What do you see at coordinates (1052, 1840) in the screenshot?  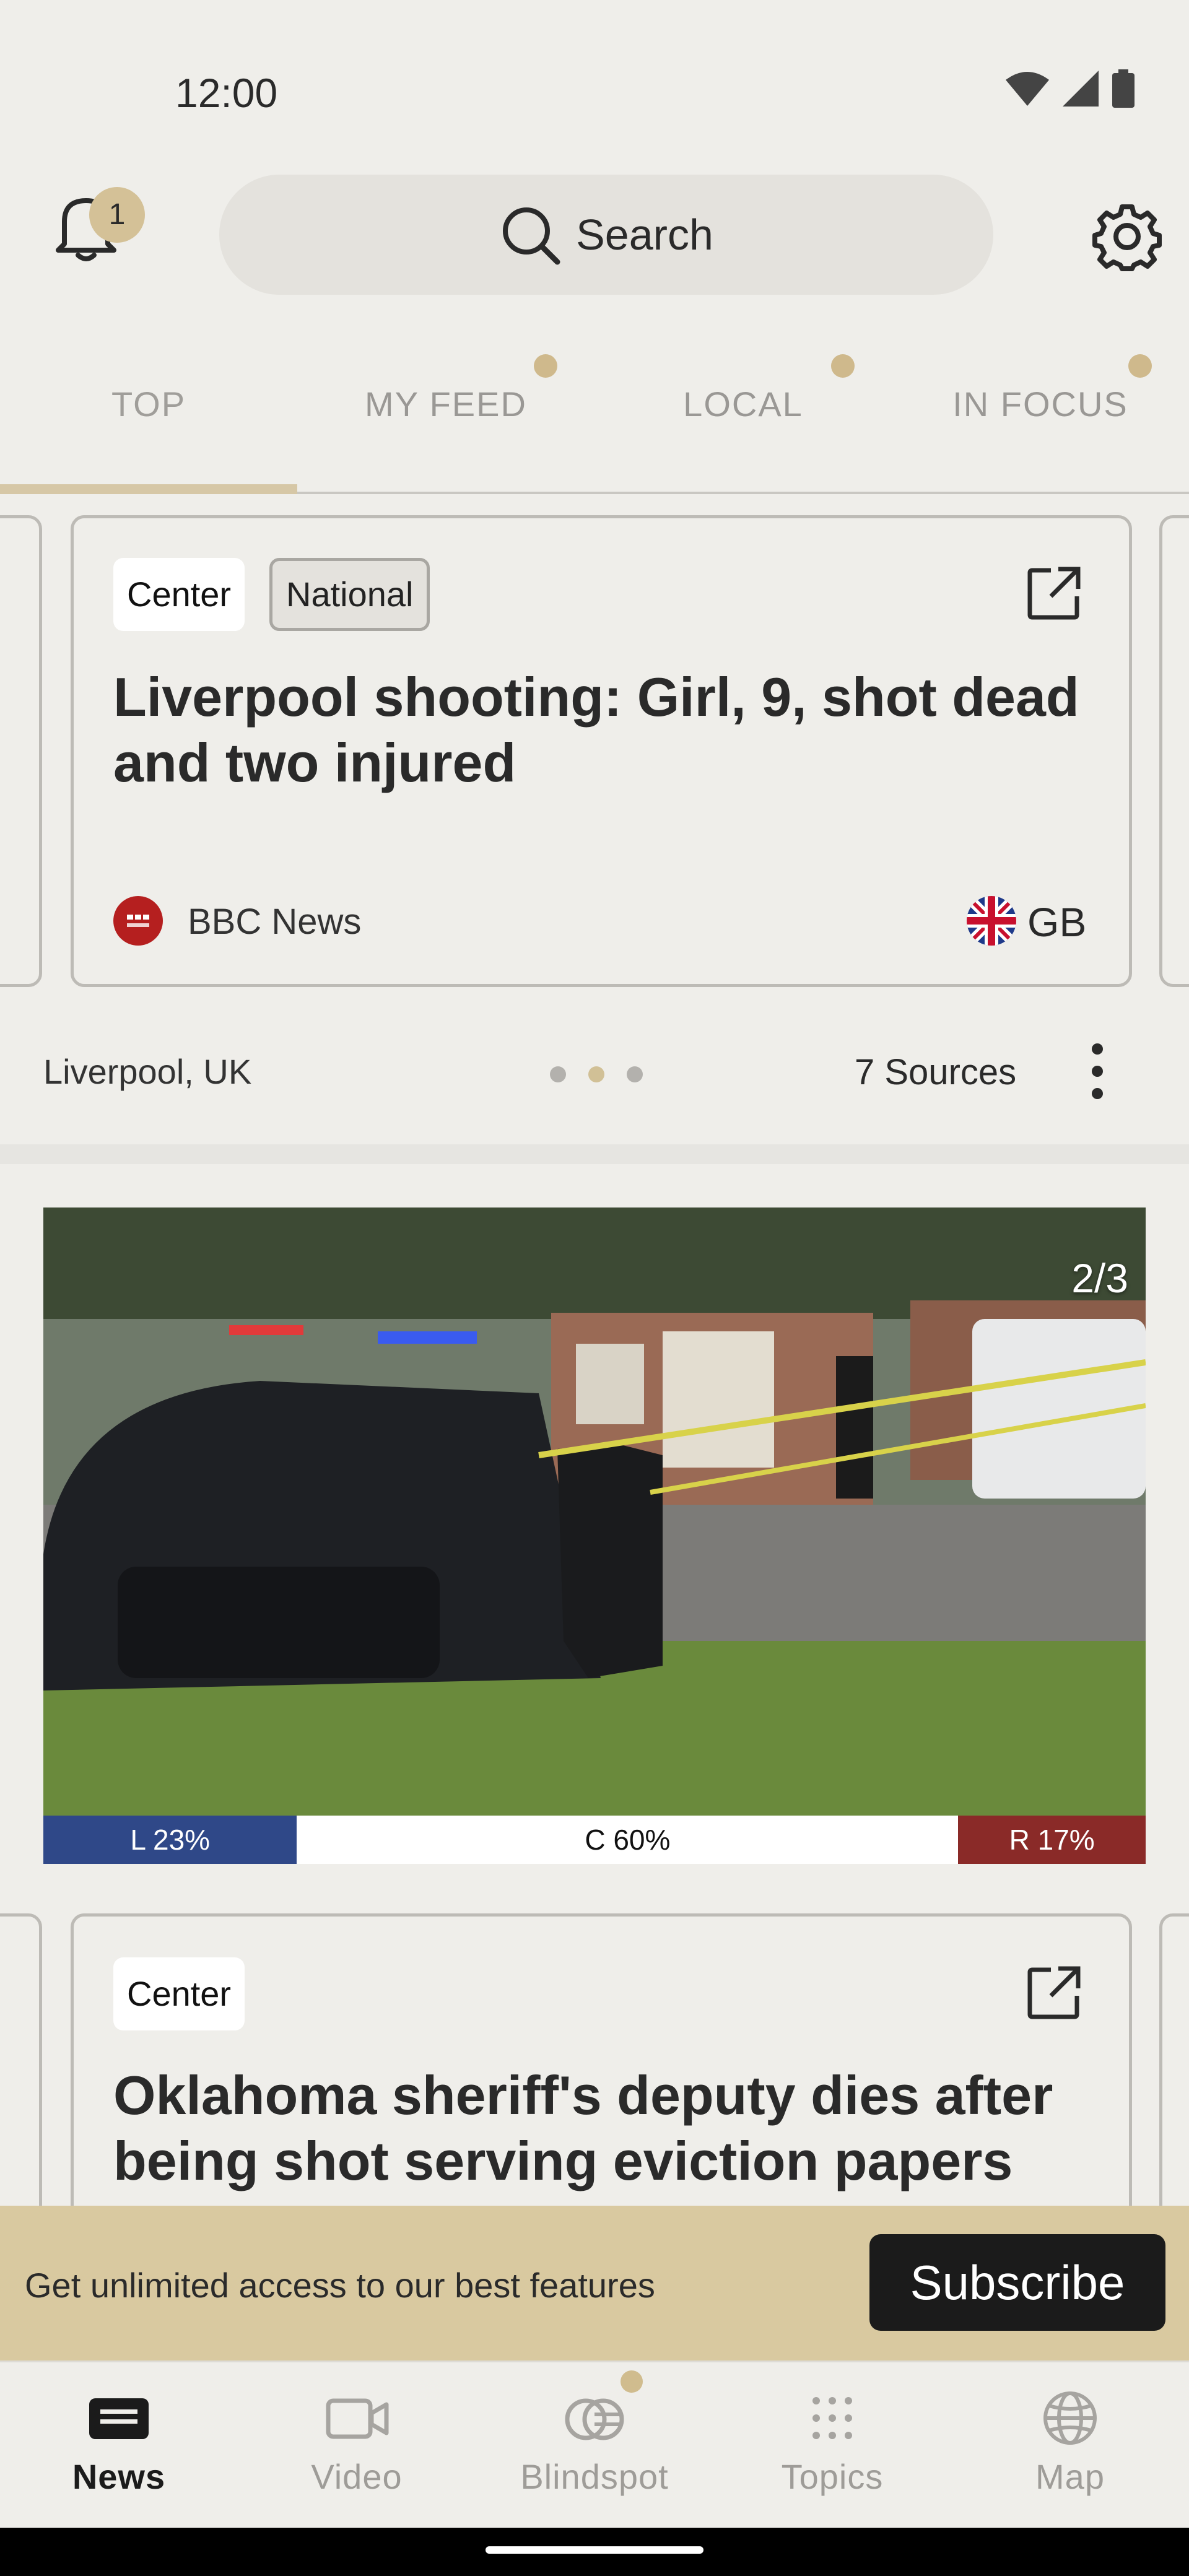 I see `bias-right-segment: R 17%` at bounding box center [1052, 1840].